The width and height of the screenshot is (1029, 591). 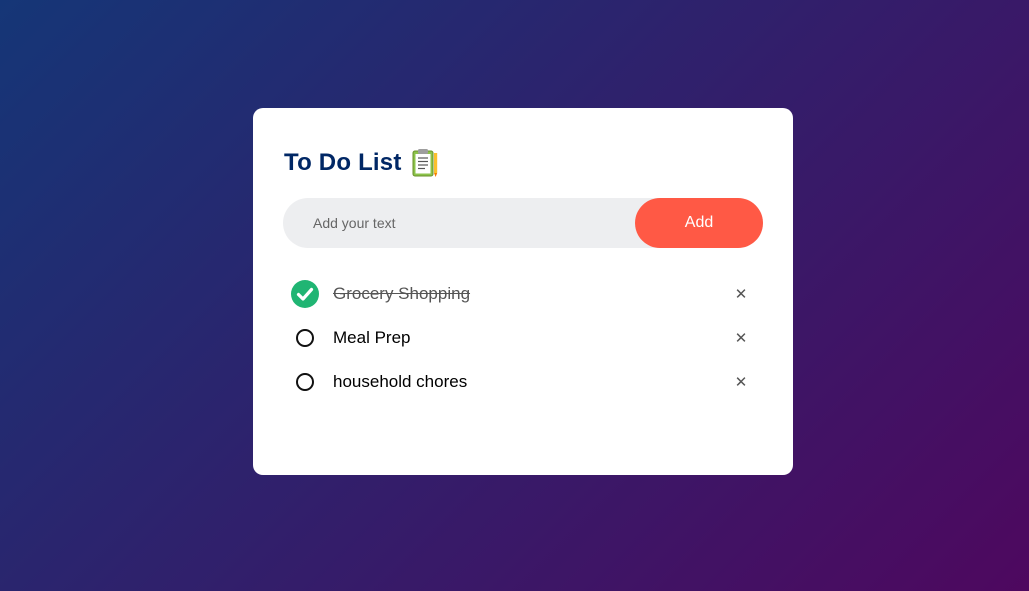 What do you see at coordinates (523, 163) in the screenshot?
I see `header: To Do List` at bounding box center [523, 163].